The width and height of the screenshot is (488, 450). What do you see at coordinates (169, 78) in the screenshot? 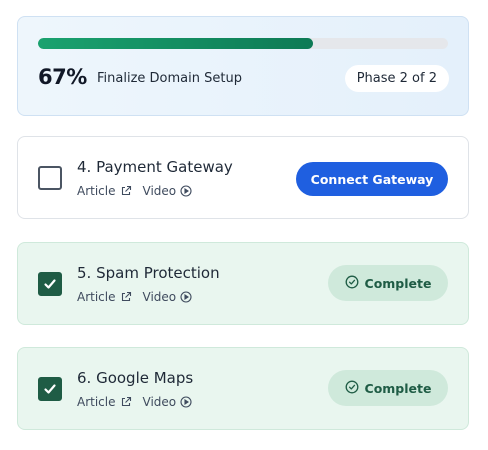
I see `progress-title: Finalize Domain Setup` at bounding box center [169, 78].